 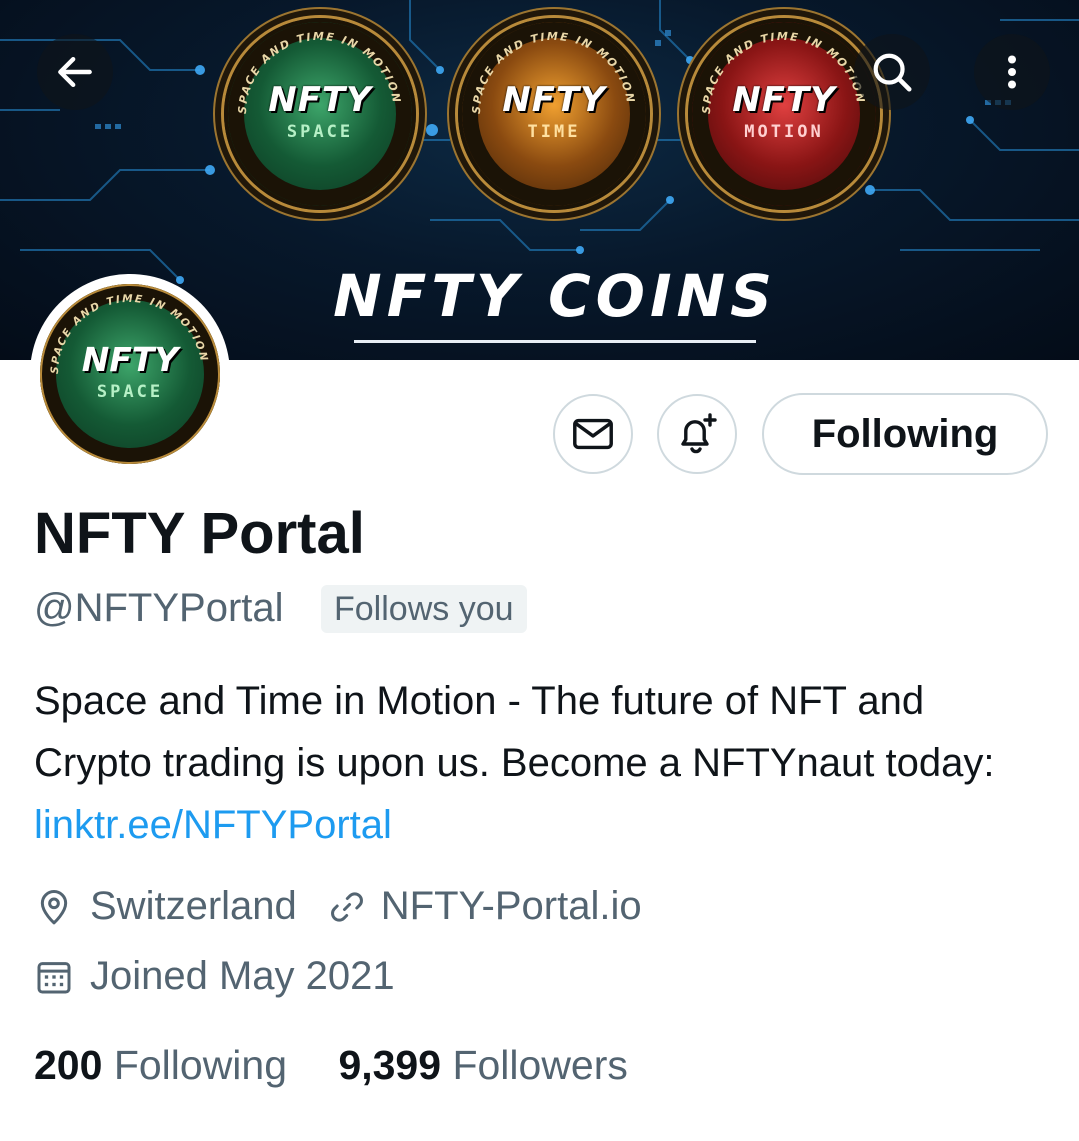 I want to click on search-icon, so click(x=892, y=72).